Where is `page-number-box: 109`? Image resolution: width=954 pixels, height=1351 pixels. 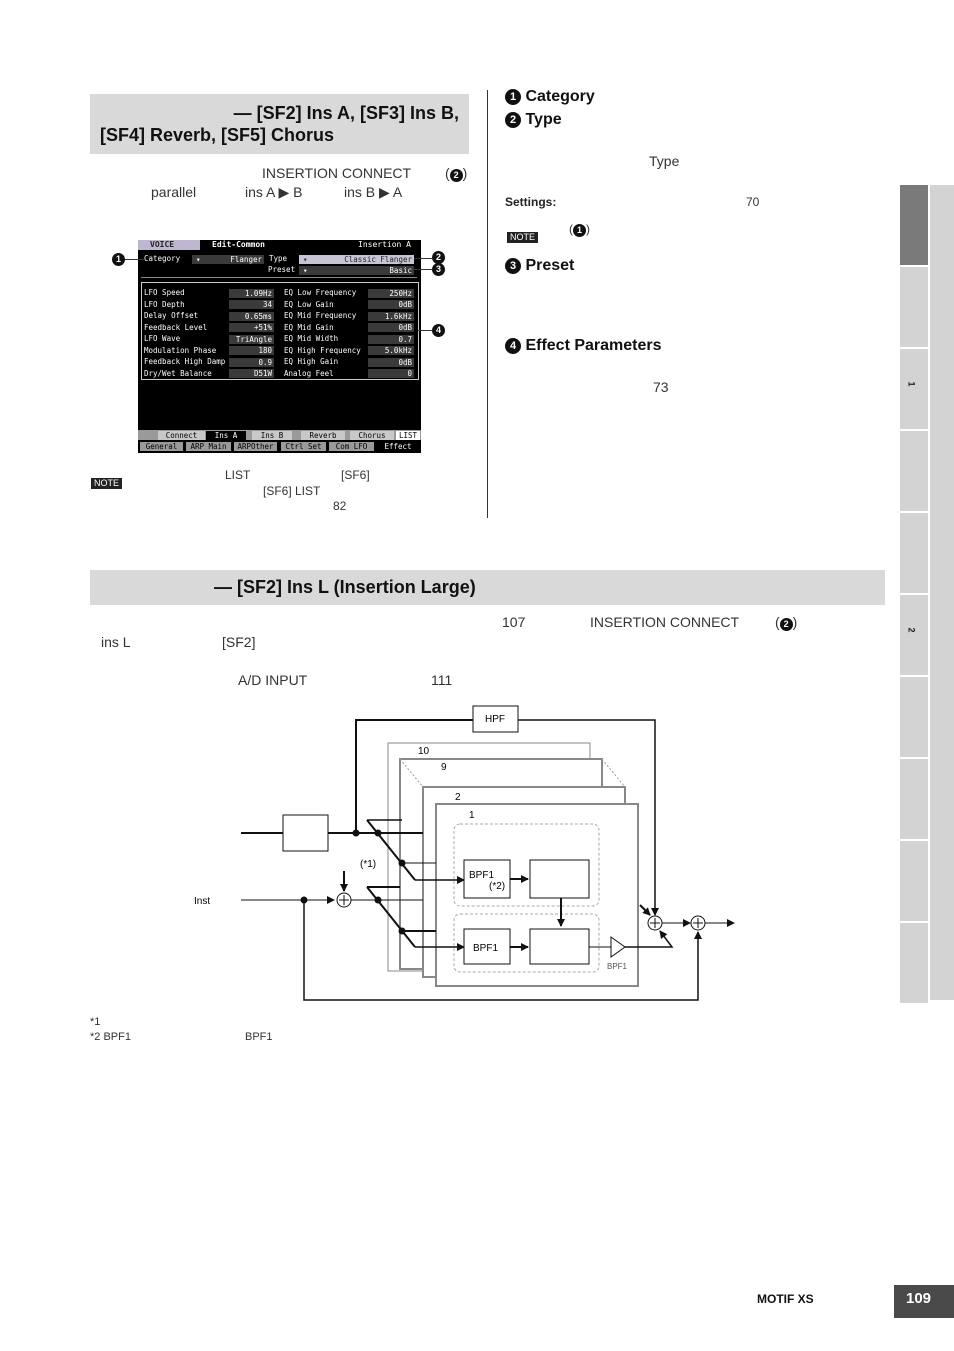 page-number-box: 109 is located at coordinates (924, 1301).